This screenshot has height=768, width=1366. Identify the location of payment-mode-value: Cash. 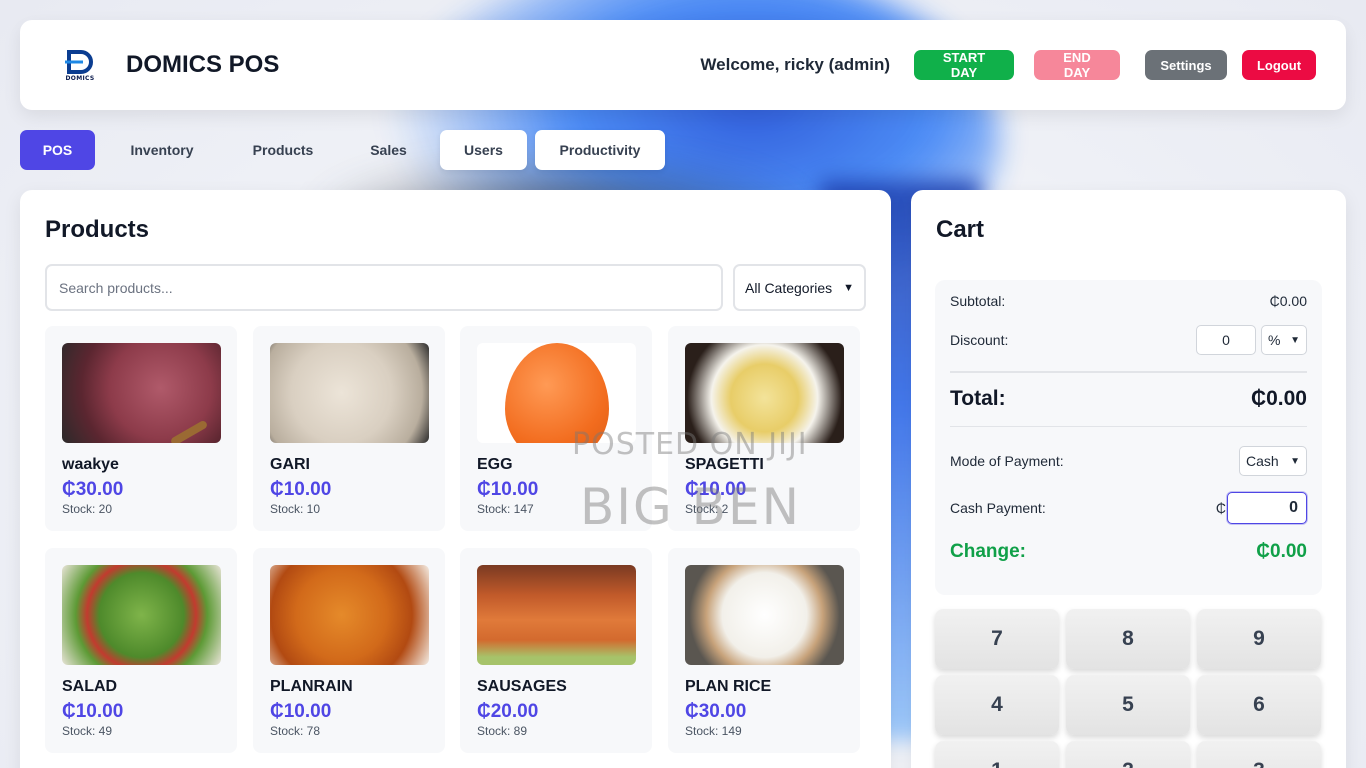
(1262, 461).